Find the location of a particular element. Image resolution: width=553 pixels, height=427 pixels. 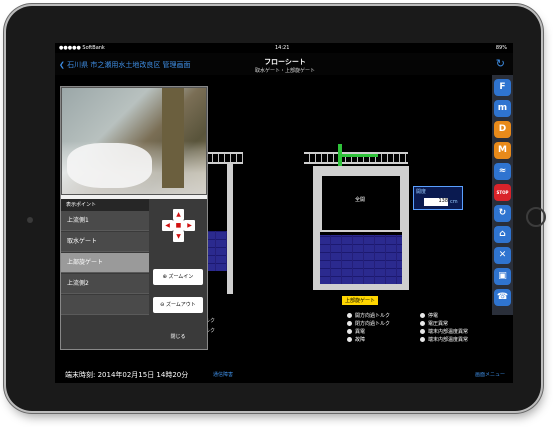

status-bar: ●●●●● SoftBank 14:21 89% is located at coordinates (284, 48).